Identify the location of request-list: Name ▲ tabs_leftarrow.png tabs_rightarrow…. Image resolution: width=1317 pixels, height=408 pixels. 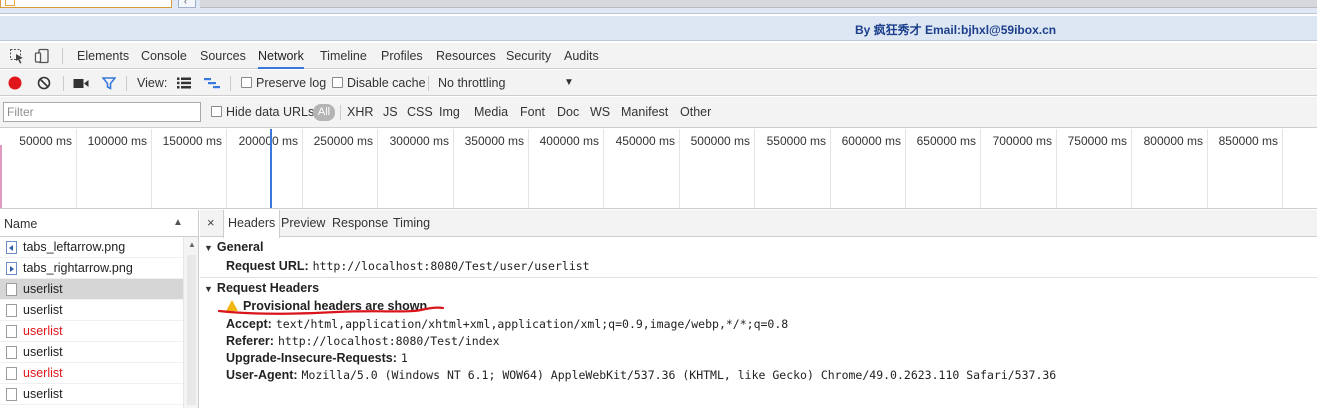
(99, 309).